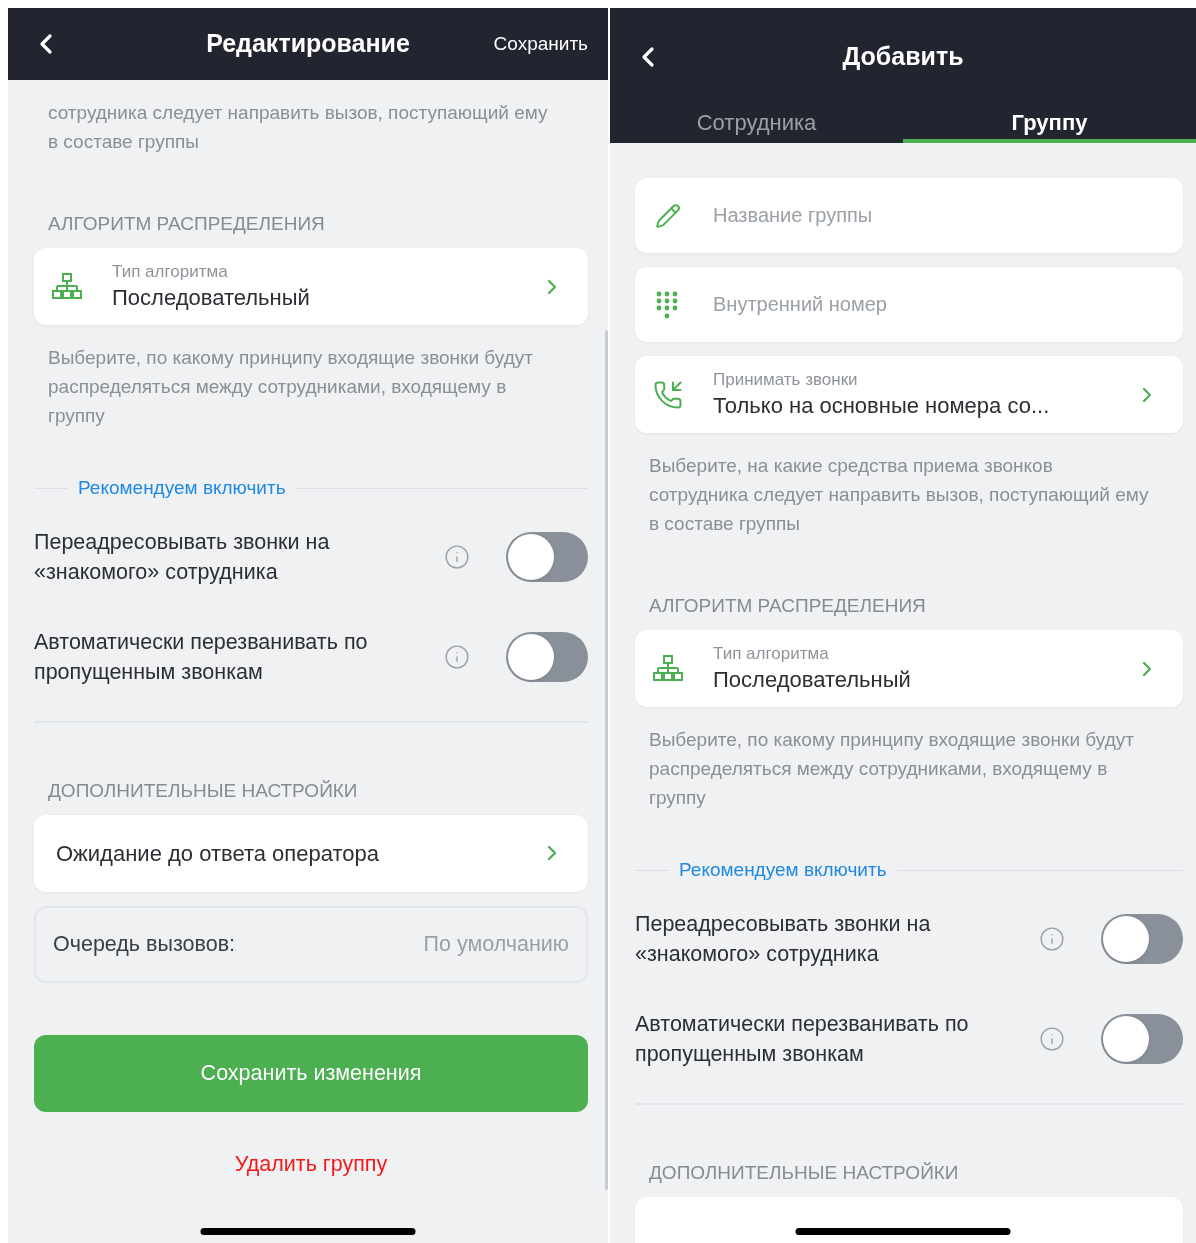 This screenshot has width=1196, height=1243. I want to click on field-label: Принимать звонки, so click(786, 379).